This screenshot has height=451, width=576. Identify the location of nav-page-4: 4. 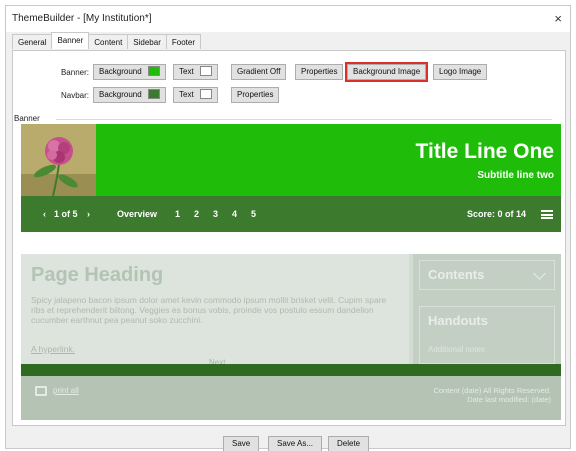
(234, 214).